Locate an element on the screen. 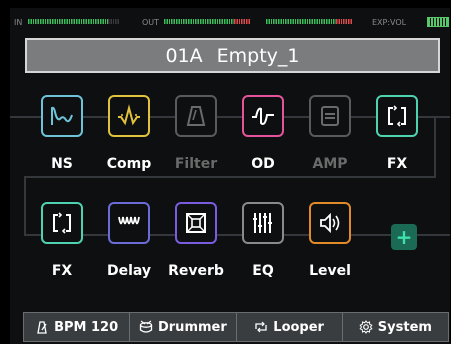 The height and width of the screenshot is (344, 451). tab-drummer-label: Drummer is located at coordinates (192, 327).